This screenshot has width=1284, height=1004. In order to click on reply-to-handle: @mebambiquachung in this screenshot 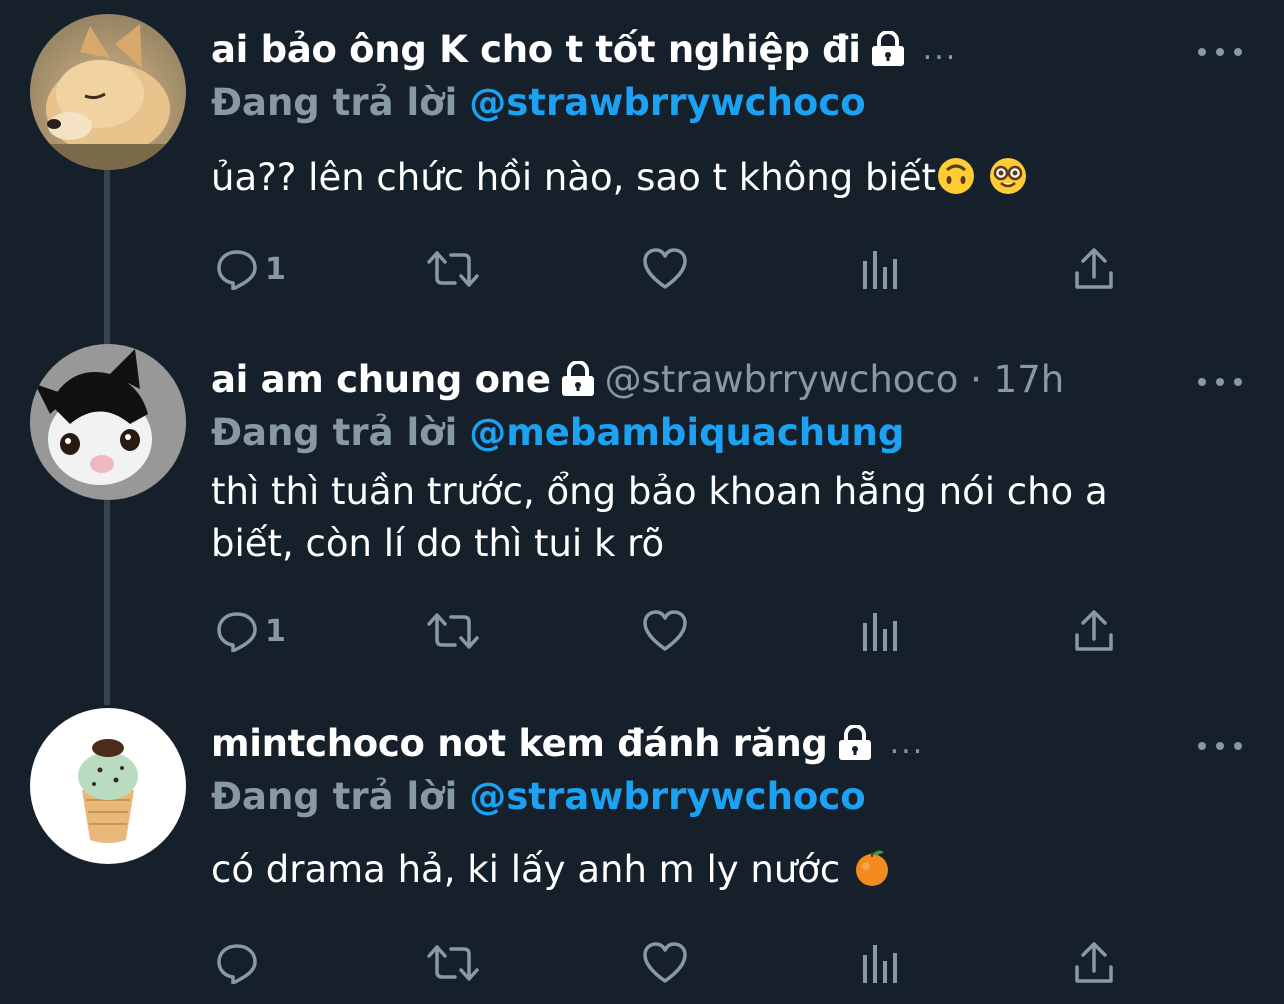, I will do `click(686, 432)`.